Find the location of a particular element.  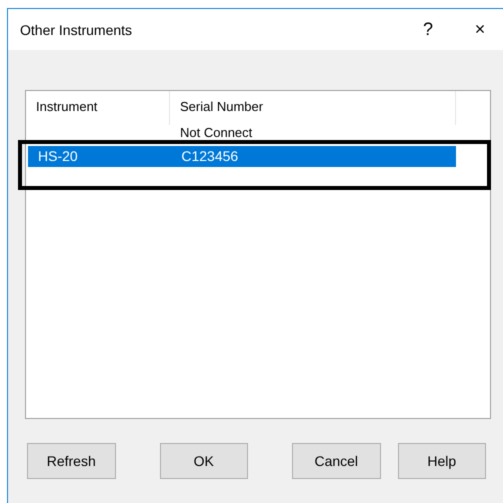

help-button: ? is located at coordinates (428, 29).